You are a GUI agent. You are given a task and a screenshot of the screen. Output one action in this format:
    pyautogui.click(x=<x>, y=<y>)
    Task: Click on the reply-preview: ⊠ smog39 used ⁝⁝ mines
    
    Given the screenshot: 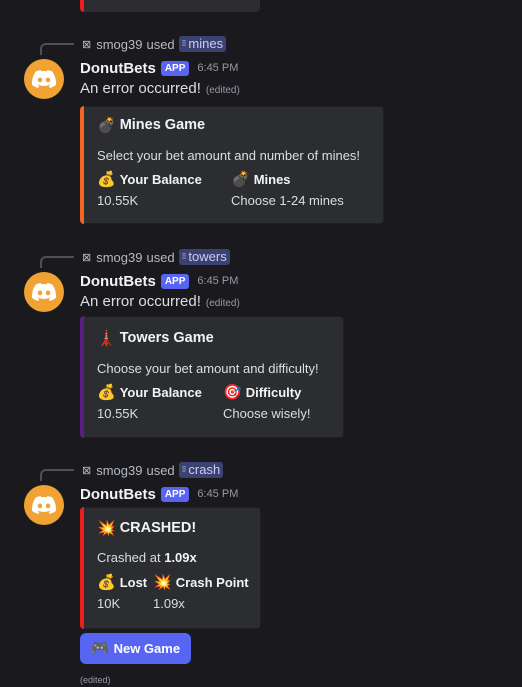 What is the action you would take?
    pyautogui.click(x=133, y=45)
    